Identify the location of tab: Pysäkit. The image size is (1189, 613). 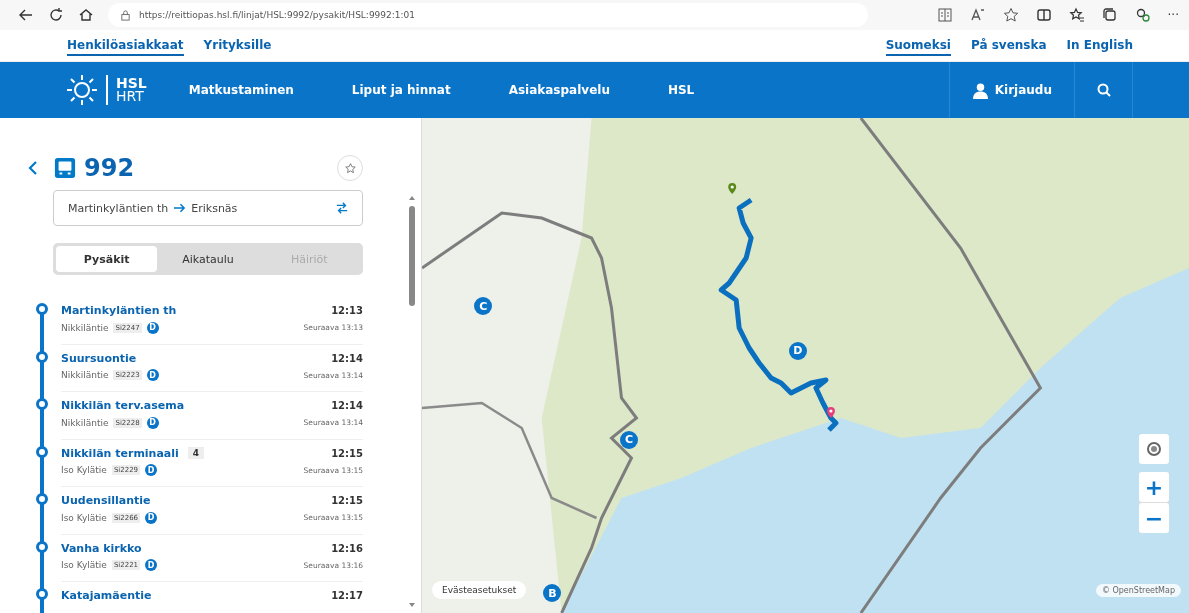
(107, 259).